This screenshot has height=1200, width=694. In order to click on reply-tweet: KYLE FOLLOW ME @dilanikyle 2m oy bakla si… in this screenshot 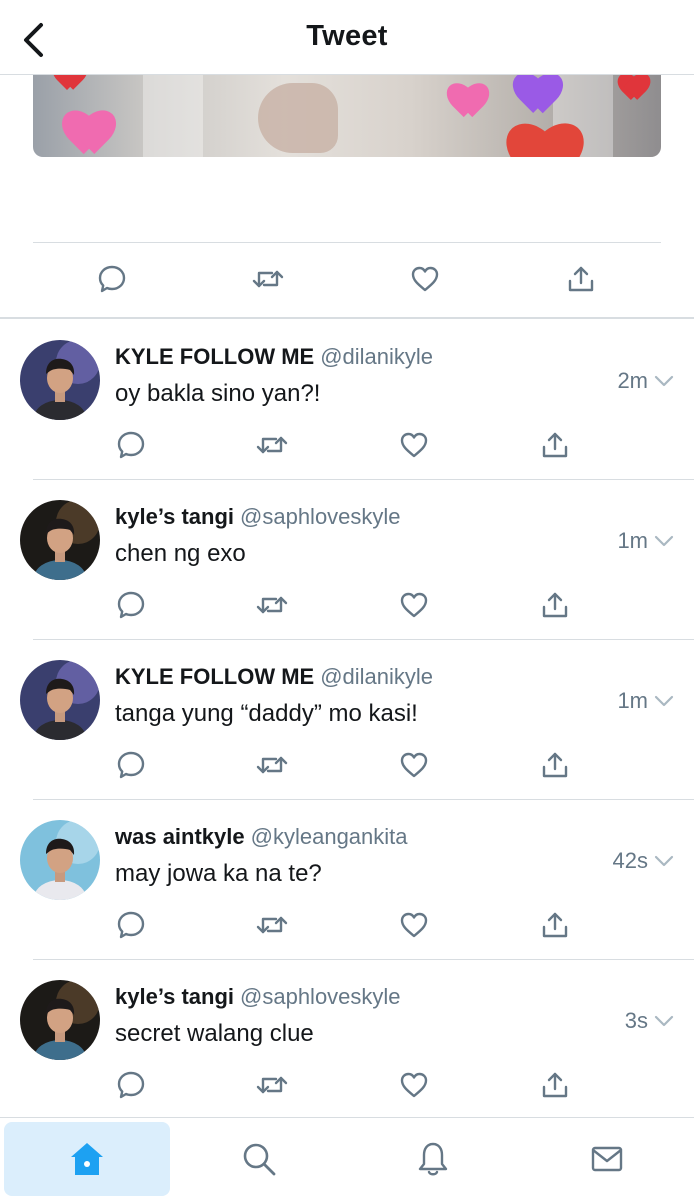, I will do `click(347, 400)`.